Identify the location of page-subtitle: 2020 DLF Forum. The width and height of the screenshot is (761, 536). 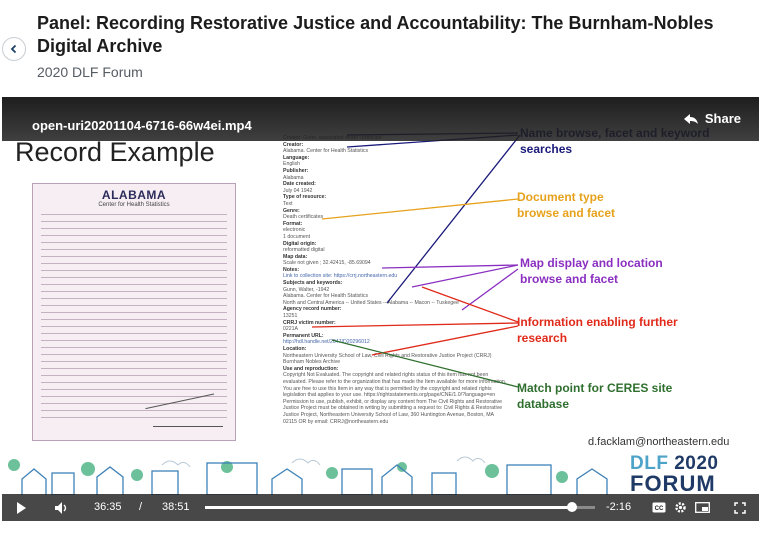
(90, 72).